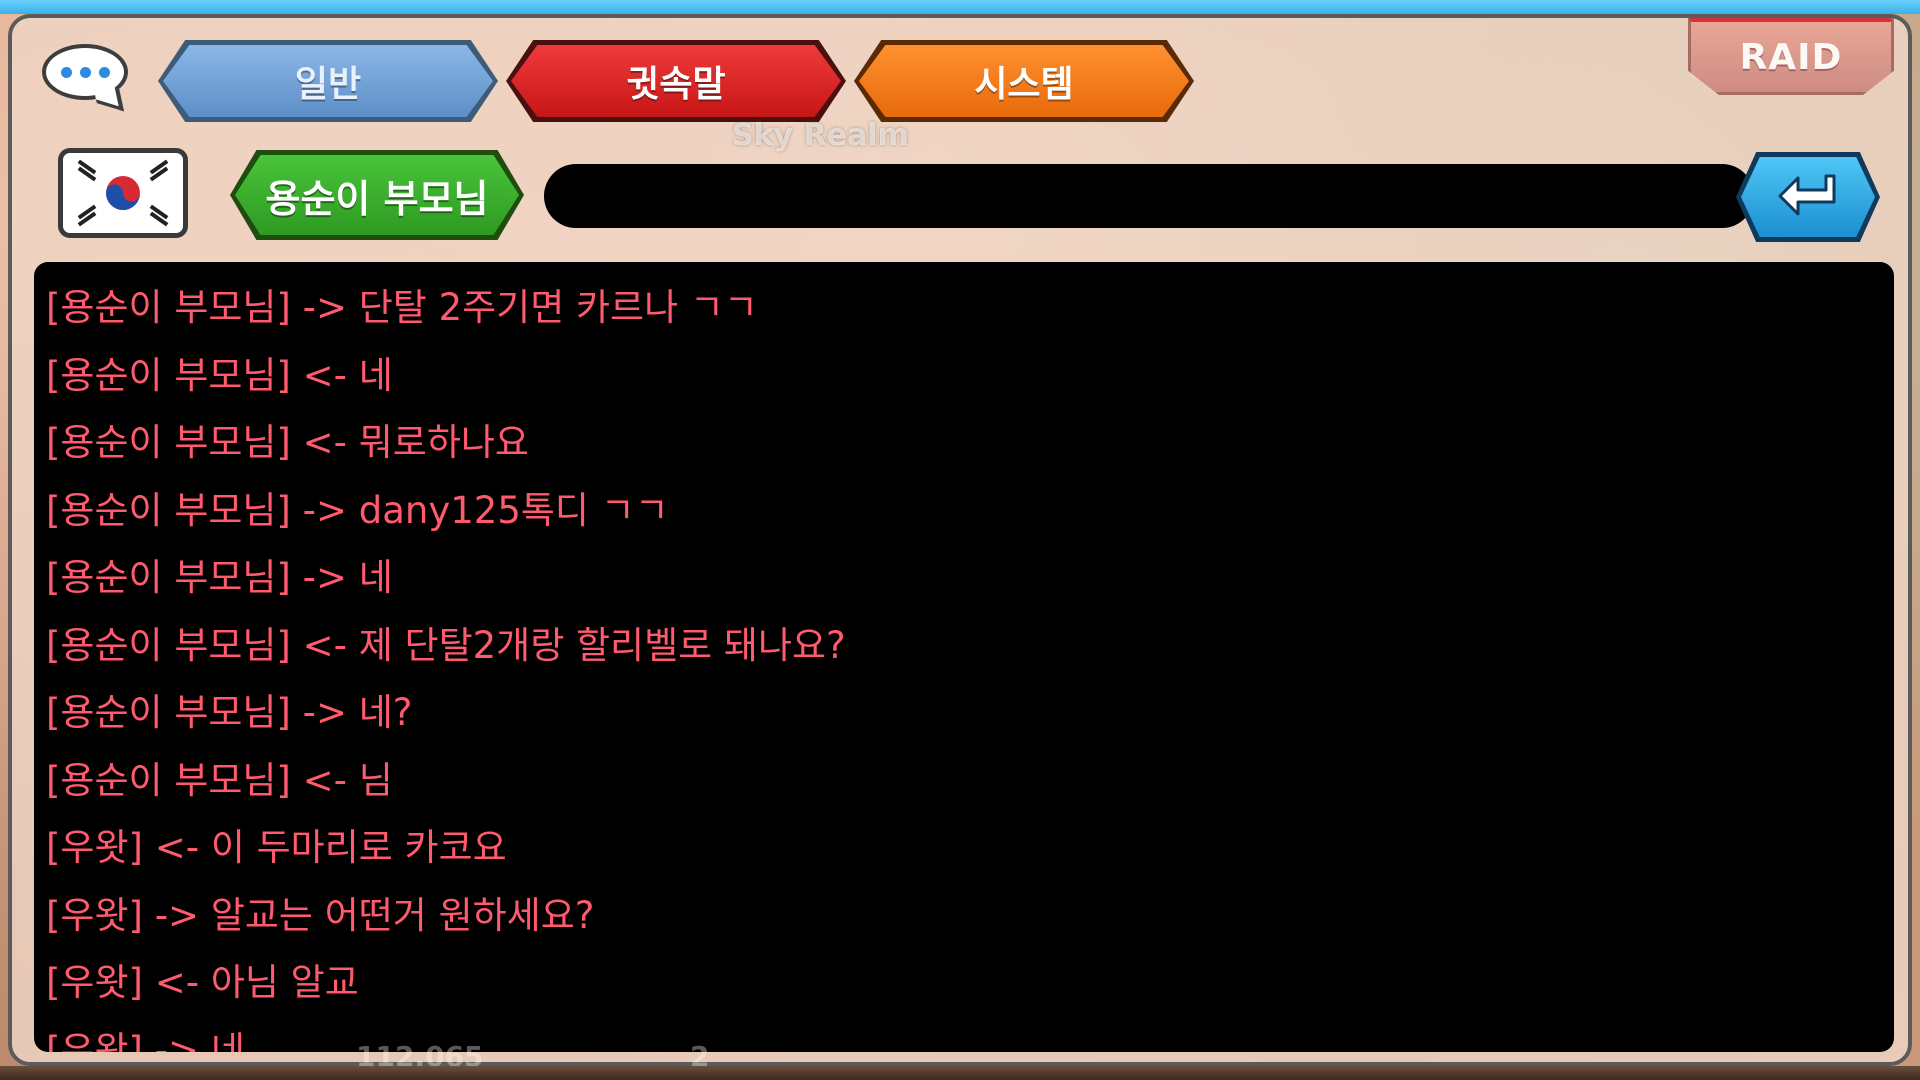  I want to click on background-sky-realm-text: Sky Realm, so click(820, 135).